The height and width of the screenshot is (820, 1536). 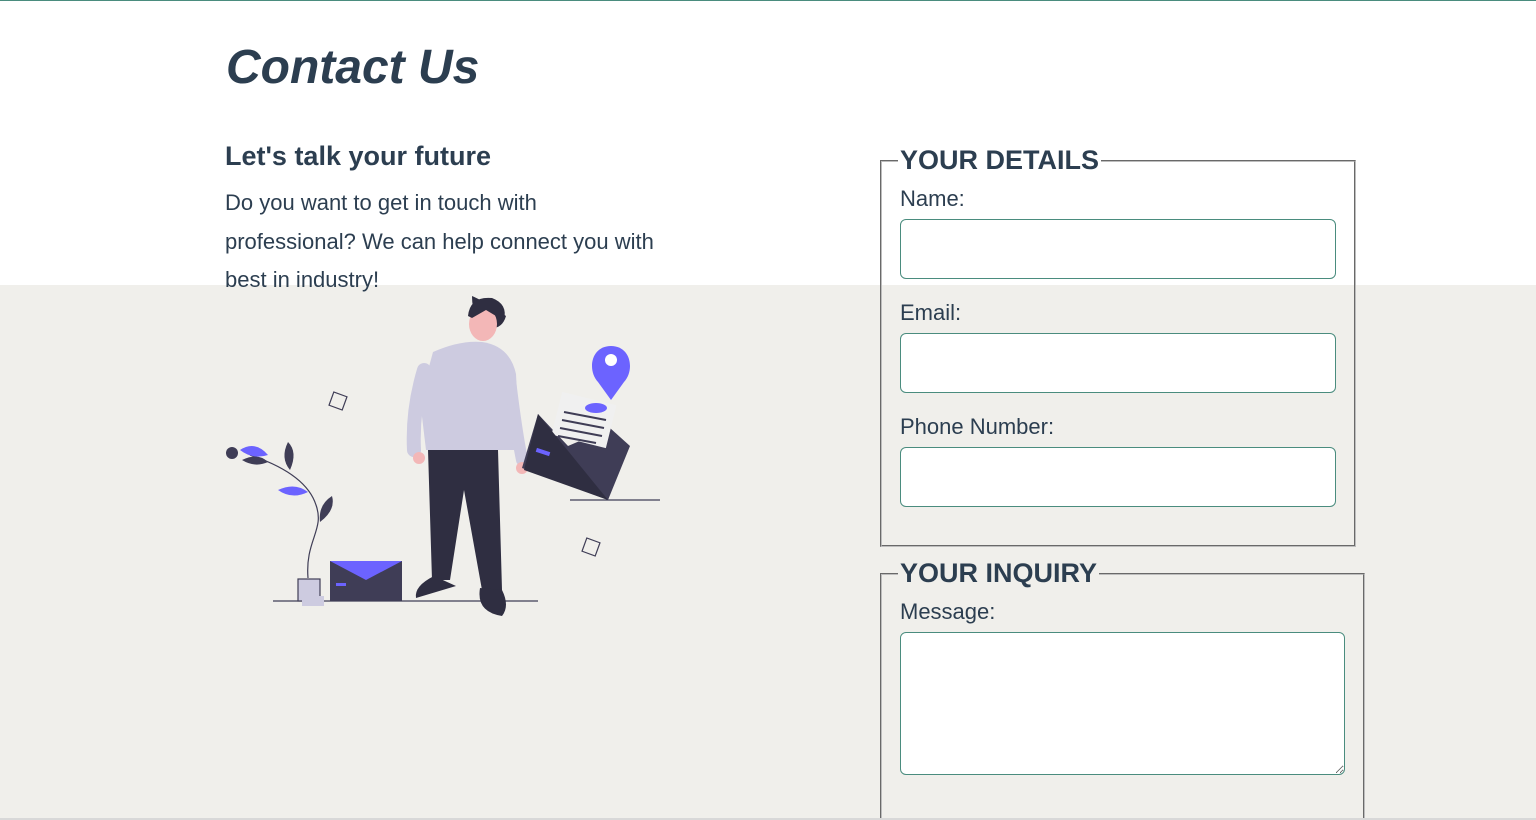 What do you see at coordinates (999, 573) in the screenshot?
I see `inquiry-legend: YOUR INQUIRY` at bounding box center [999, 573].